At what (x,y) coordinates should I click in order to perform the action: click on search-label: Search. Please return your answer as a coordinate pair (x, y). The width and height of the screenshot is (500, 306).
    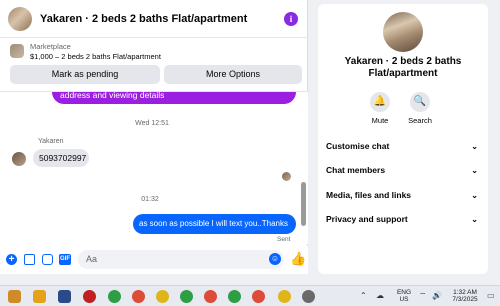
    Looking at the image, I should click on (420, 120).